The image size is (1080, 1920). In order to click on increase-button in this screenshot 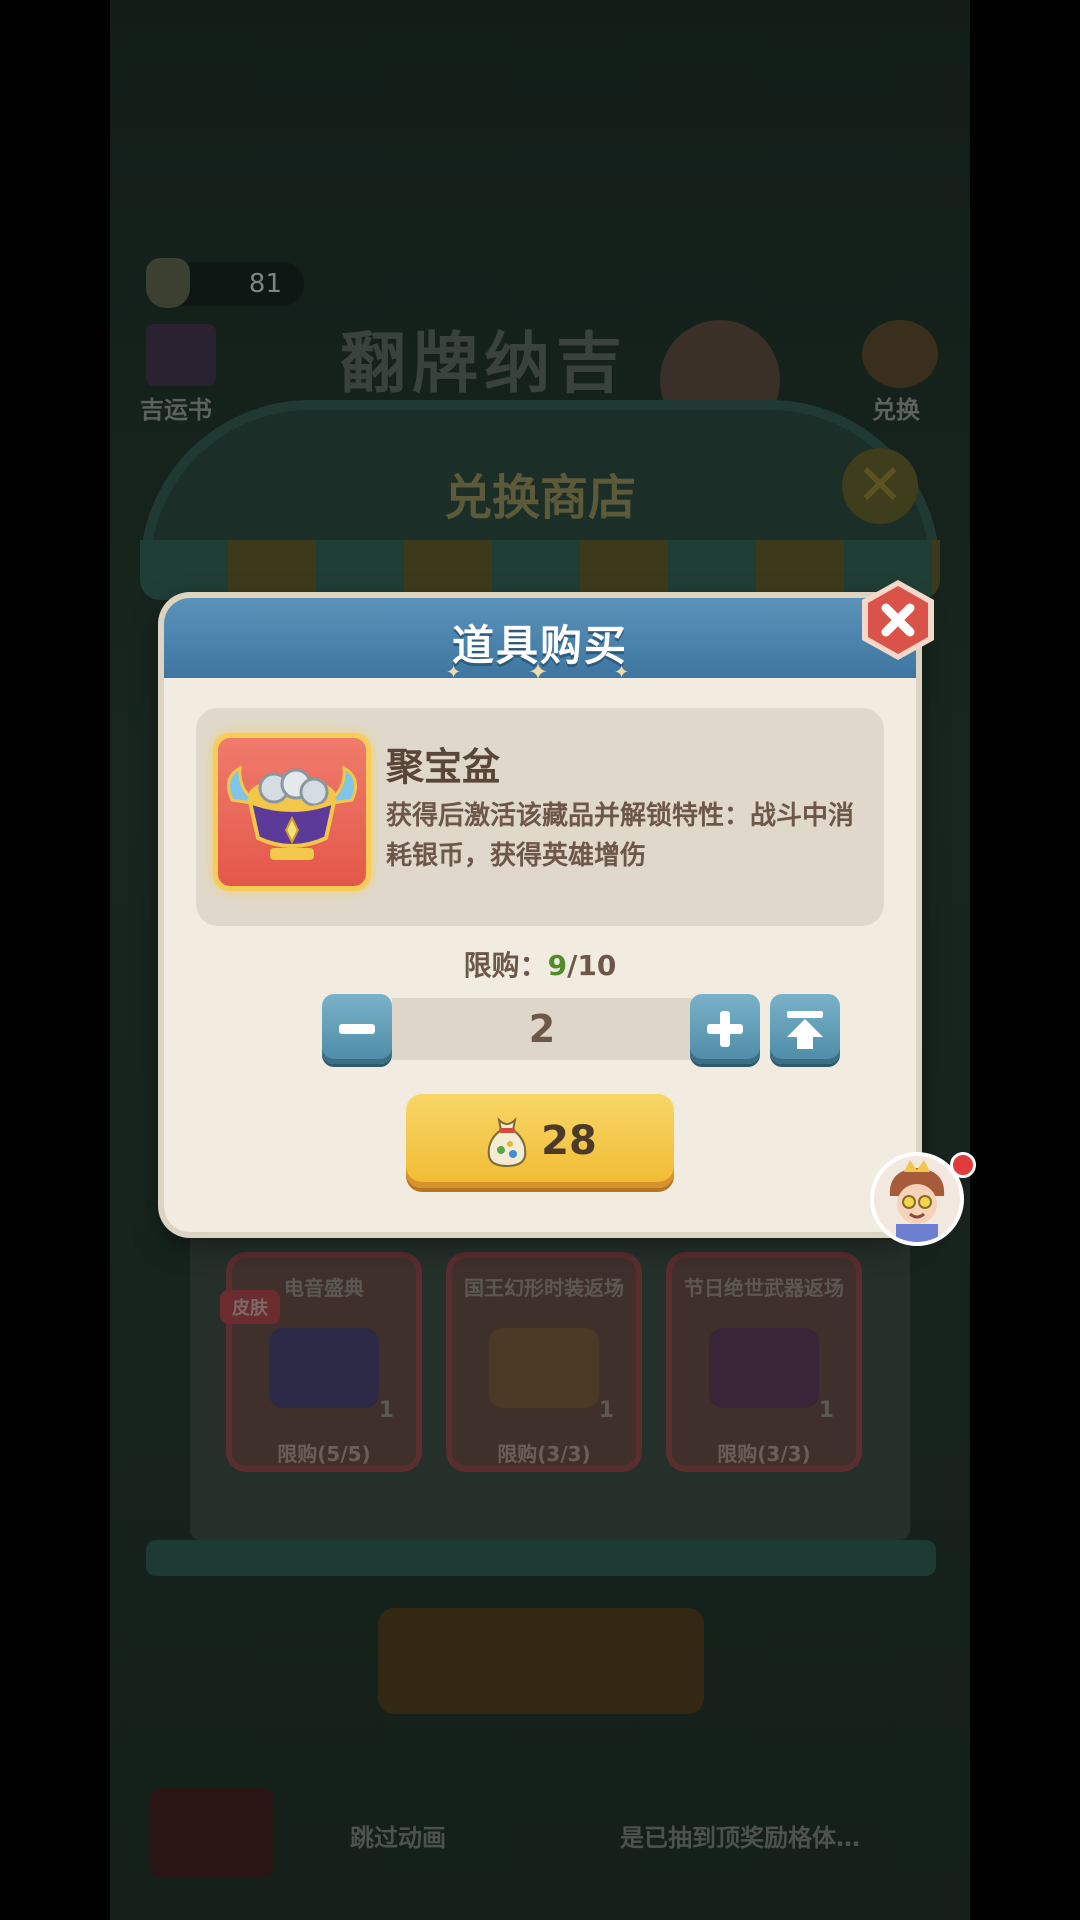, I will do `click(725, 1029)`.